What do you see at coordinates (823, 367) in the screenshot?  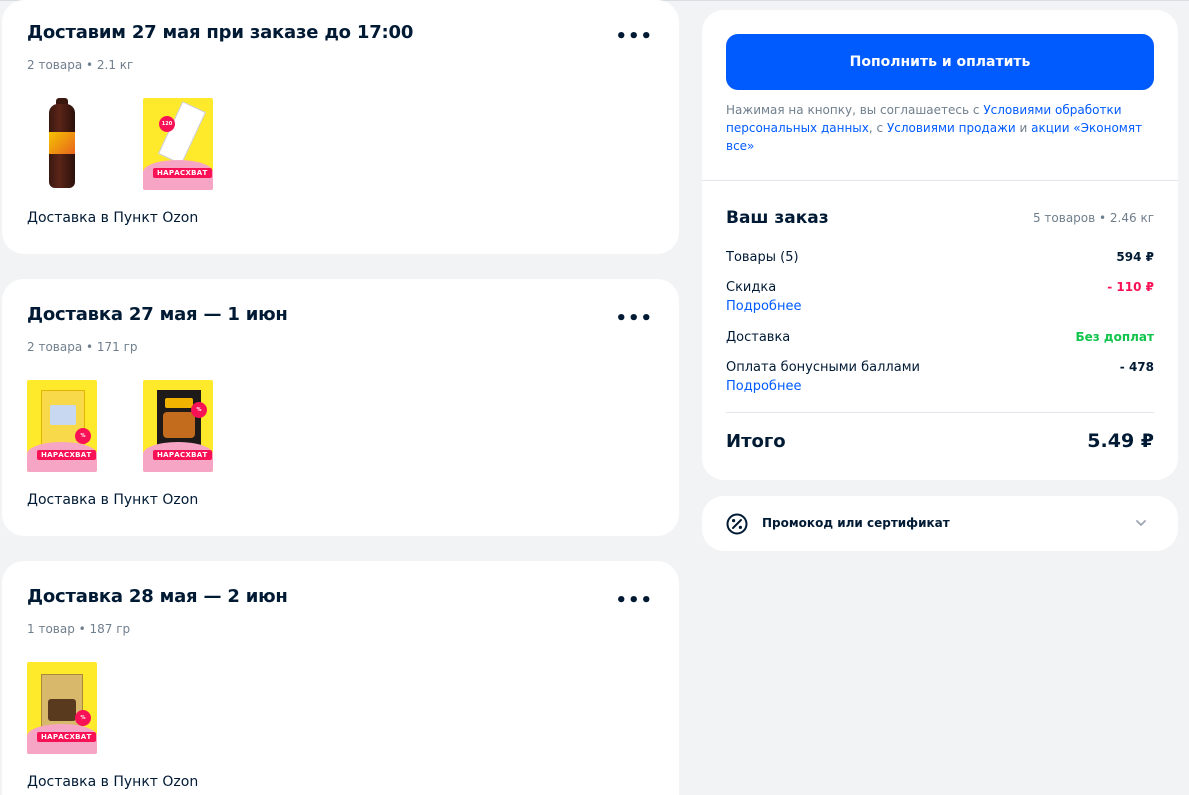 I see `bonus-label: Оплата бонусными баллами` at bounding box center [823, 367].